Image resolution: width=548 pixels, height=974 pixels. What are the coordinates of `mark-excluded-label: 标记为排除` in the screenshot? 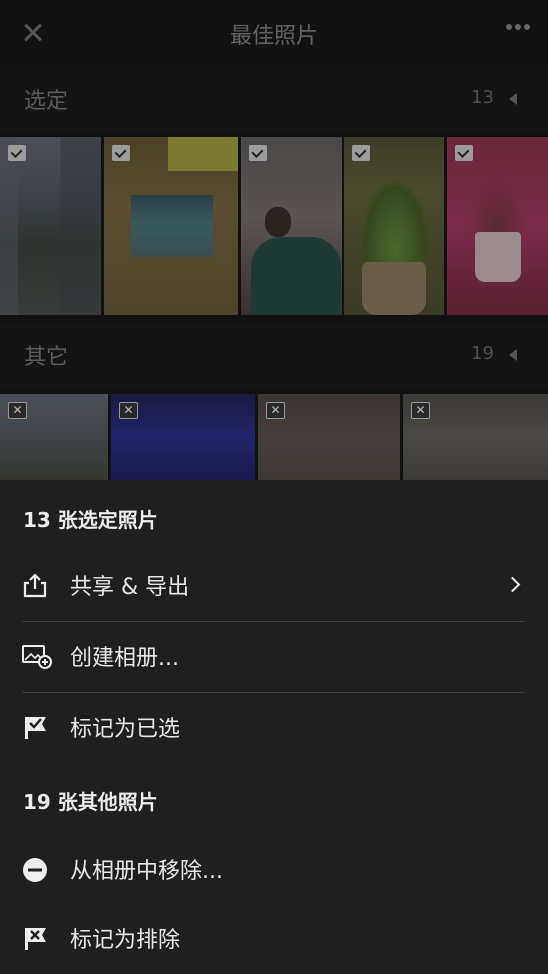 It's located at (125, 940).